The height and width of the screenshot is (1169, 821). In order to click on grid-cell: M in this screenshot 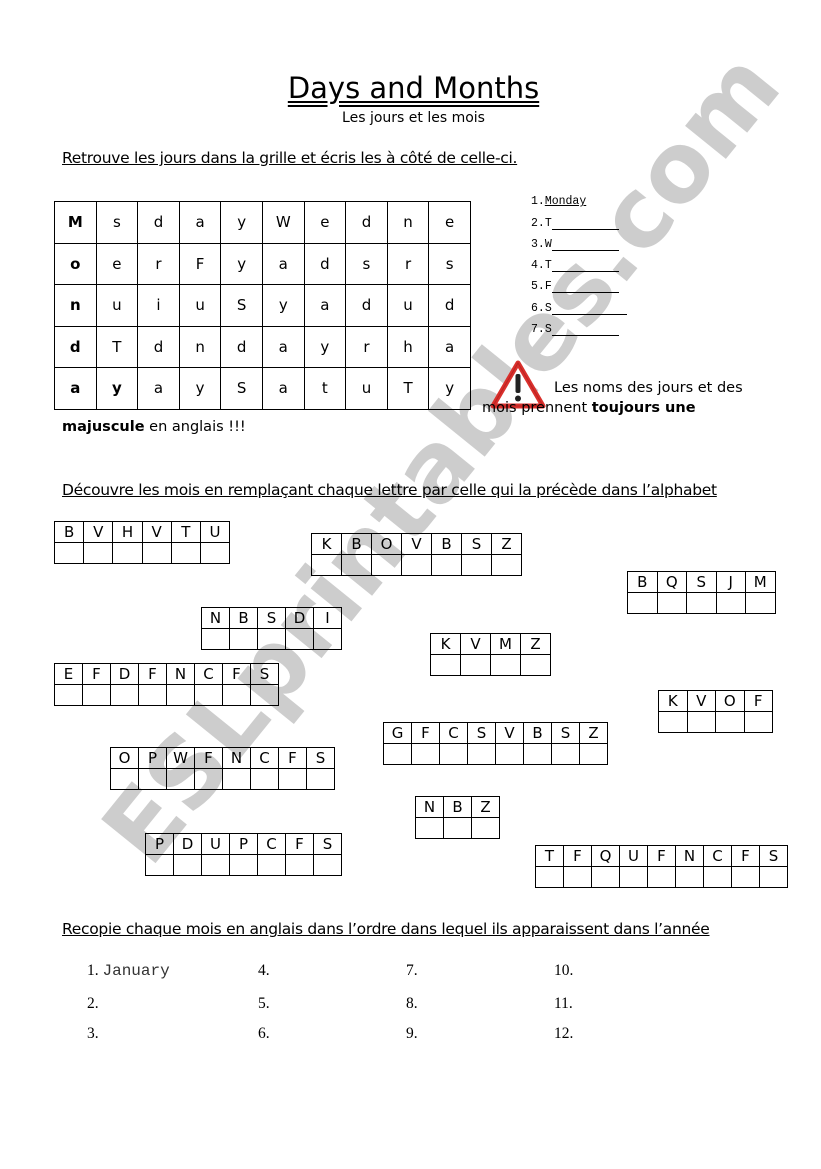, I will do `click(75, 222)`.